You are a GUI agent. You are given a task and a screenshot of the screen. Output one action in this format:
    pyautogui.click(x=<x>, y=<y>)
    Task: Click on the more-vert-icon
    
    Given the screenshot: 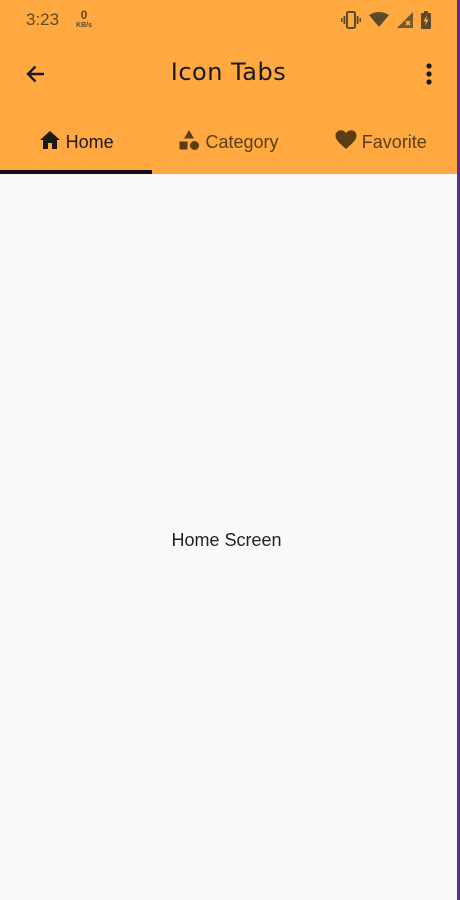 What is the action you would take?
    pyautogui.click(x=429, y=76)
    